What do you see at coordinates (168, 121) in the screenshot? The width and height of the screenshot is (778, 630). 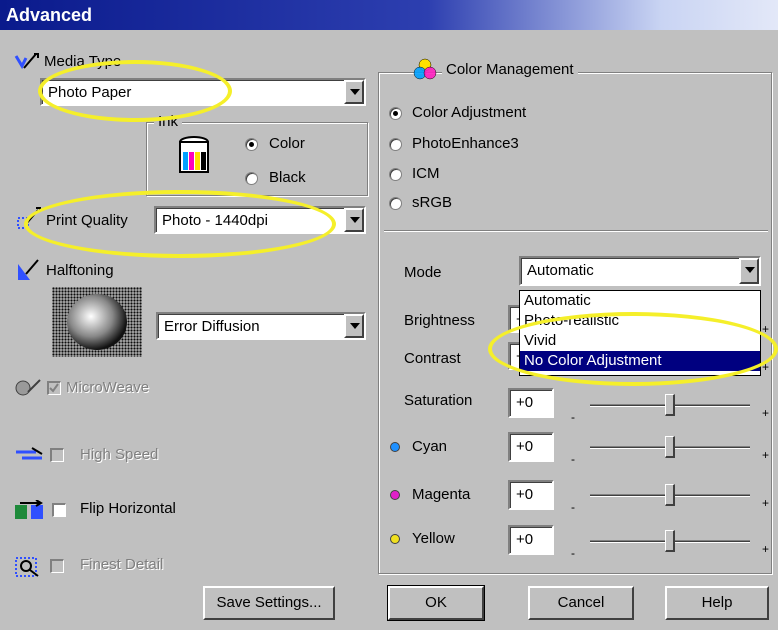 I see `ink-label: Ink` at bounding box center [168, 121].